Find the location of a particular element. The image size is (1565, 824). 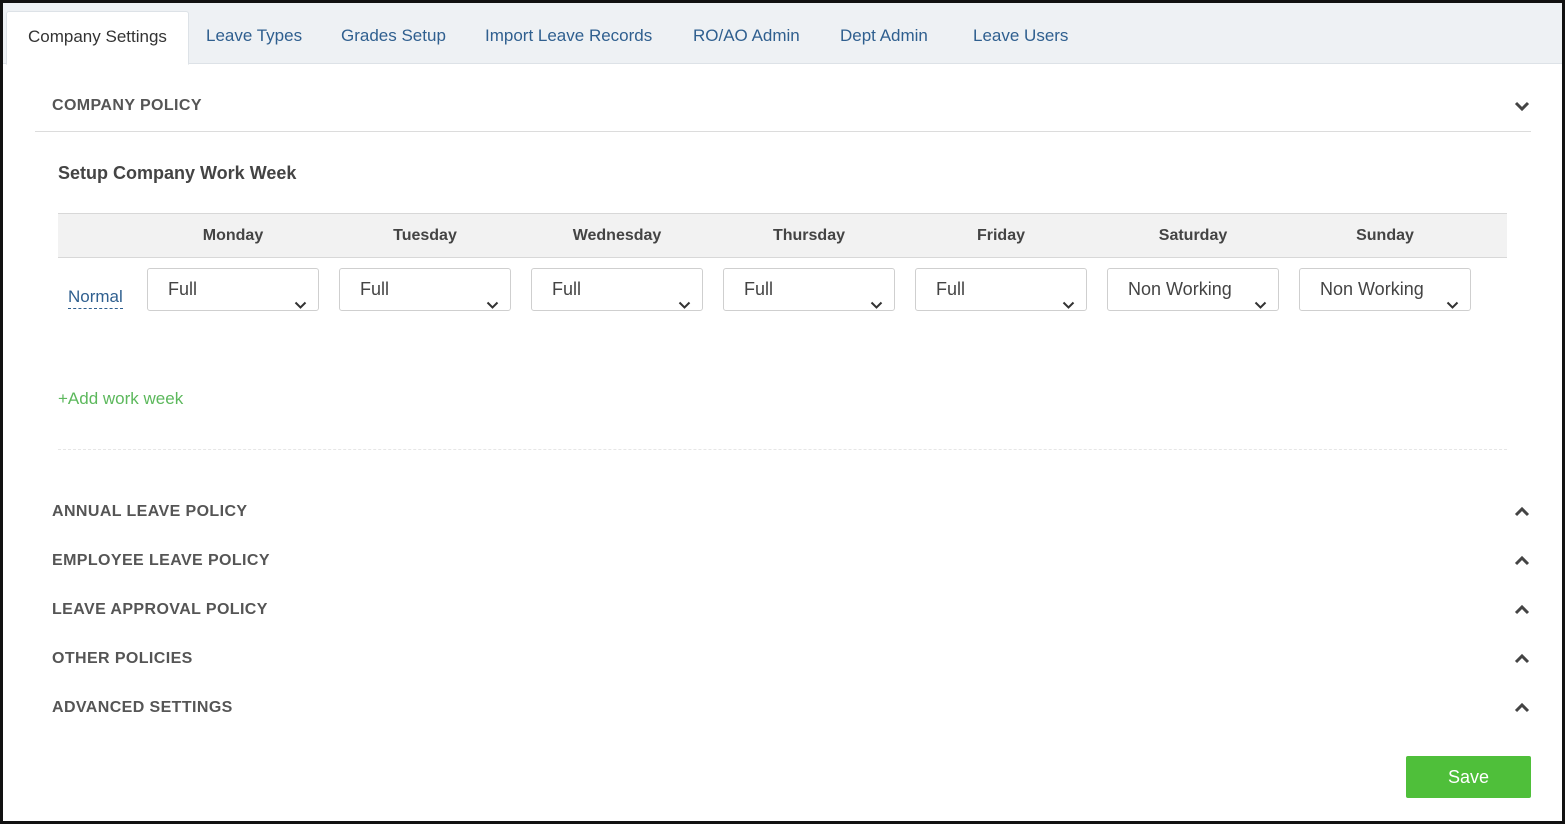

tab-leave-users: Leave Users is located at coordinates (1020, 37).